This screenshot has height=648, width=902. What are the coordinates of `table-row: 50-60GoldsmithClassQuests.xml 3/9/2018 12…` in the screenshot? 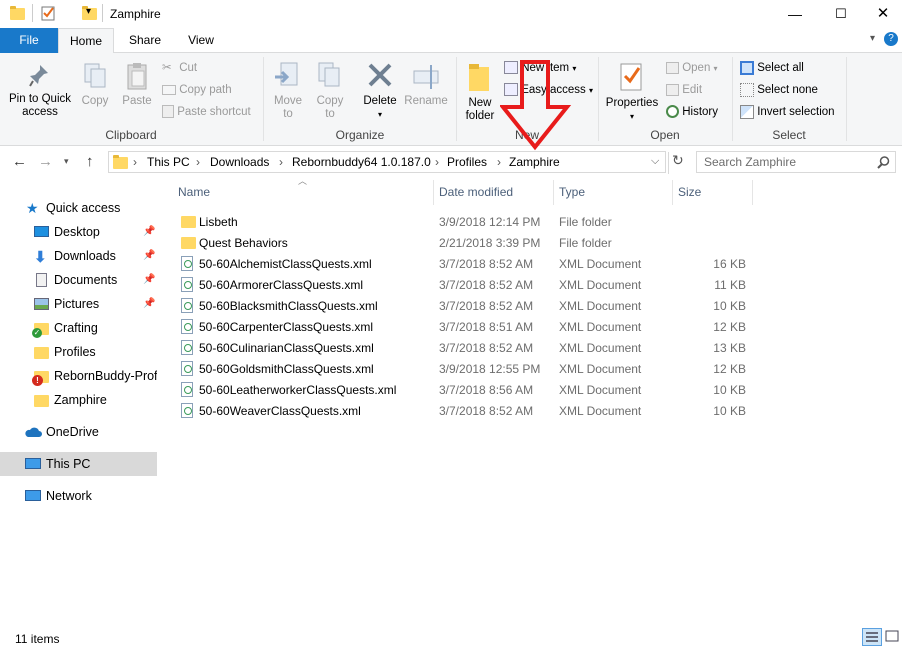 It's located at (539, 369).